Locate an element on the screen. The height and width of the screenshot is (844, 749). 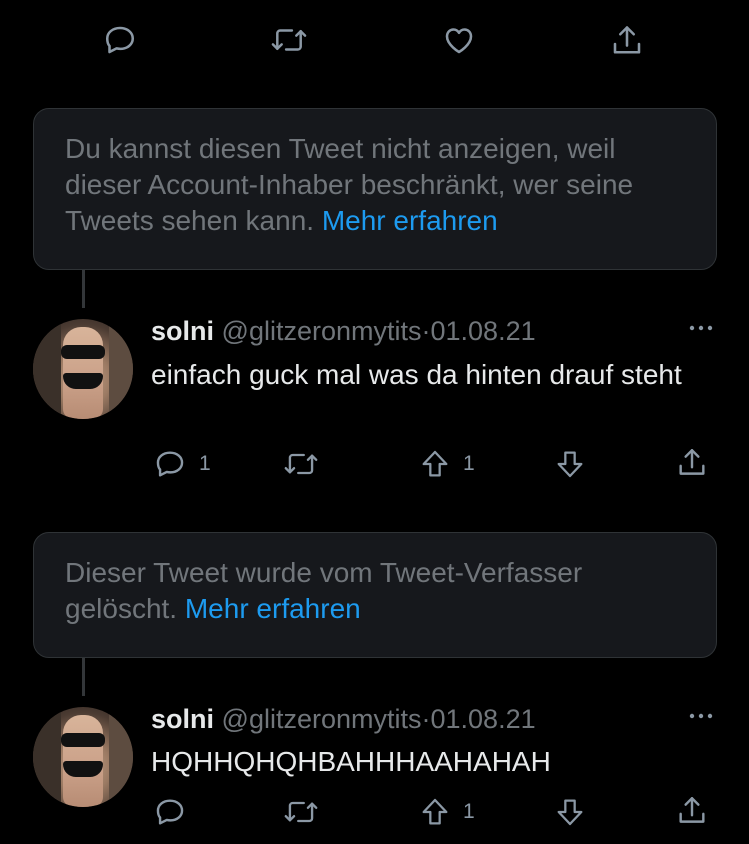
like-icon is located at coordinates (459, 40).